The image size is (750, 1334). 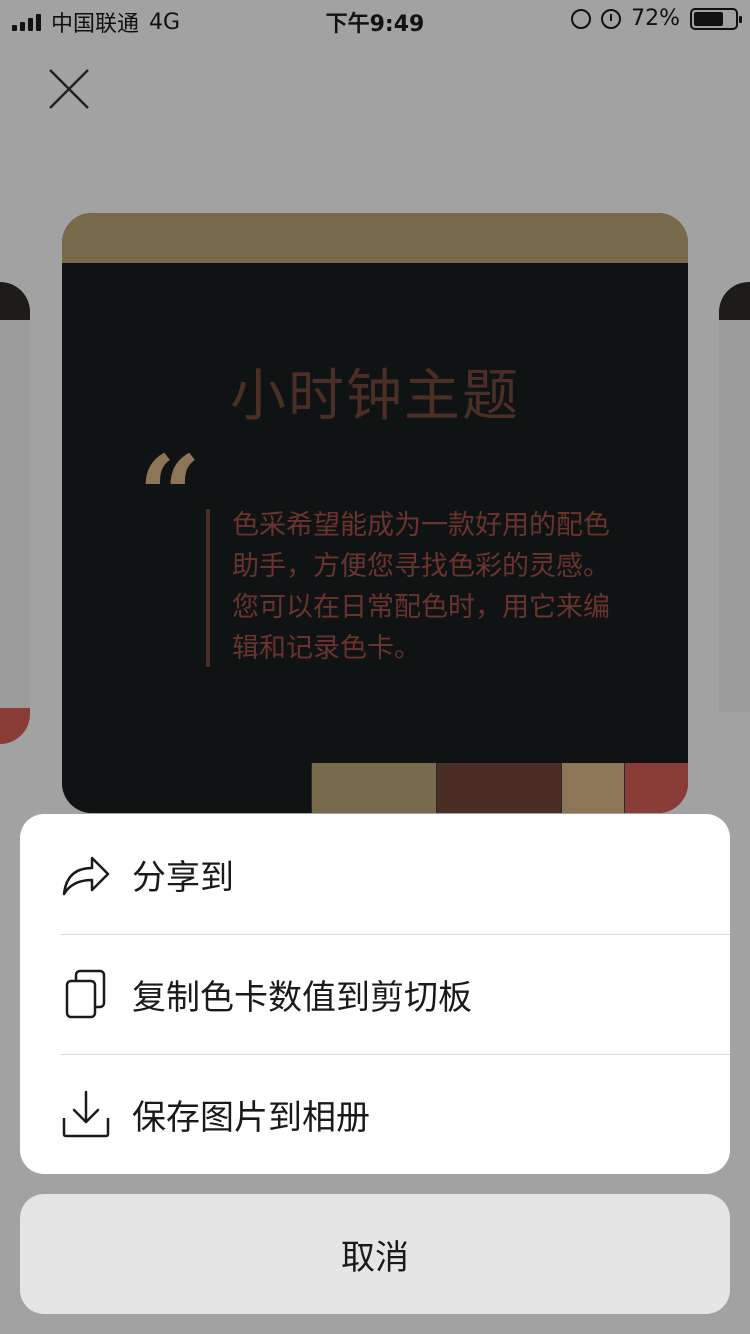 What do you see at coordinates (734, 497) in the screenshot?
I see `next-card-preview` at bounding box center [734, 497].